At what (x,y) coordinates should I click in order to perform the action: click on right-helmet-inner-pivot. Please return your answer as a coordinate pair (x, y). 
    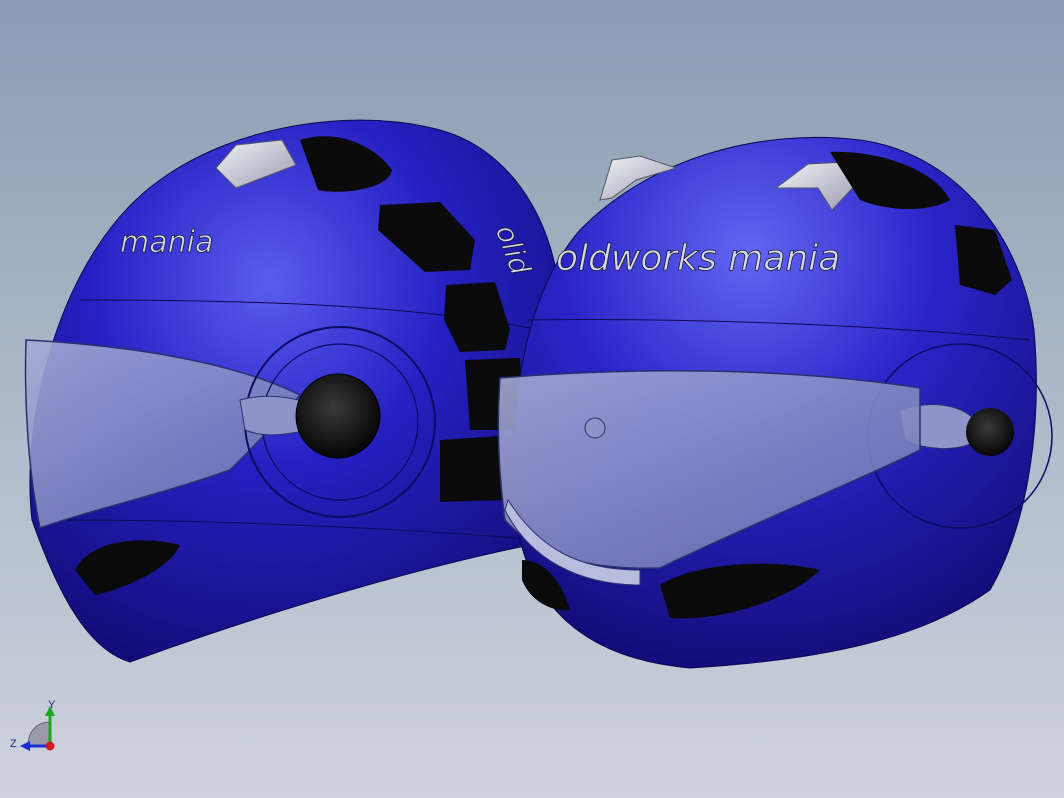
    Looking at the image, I should click on (595, 428).